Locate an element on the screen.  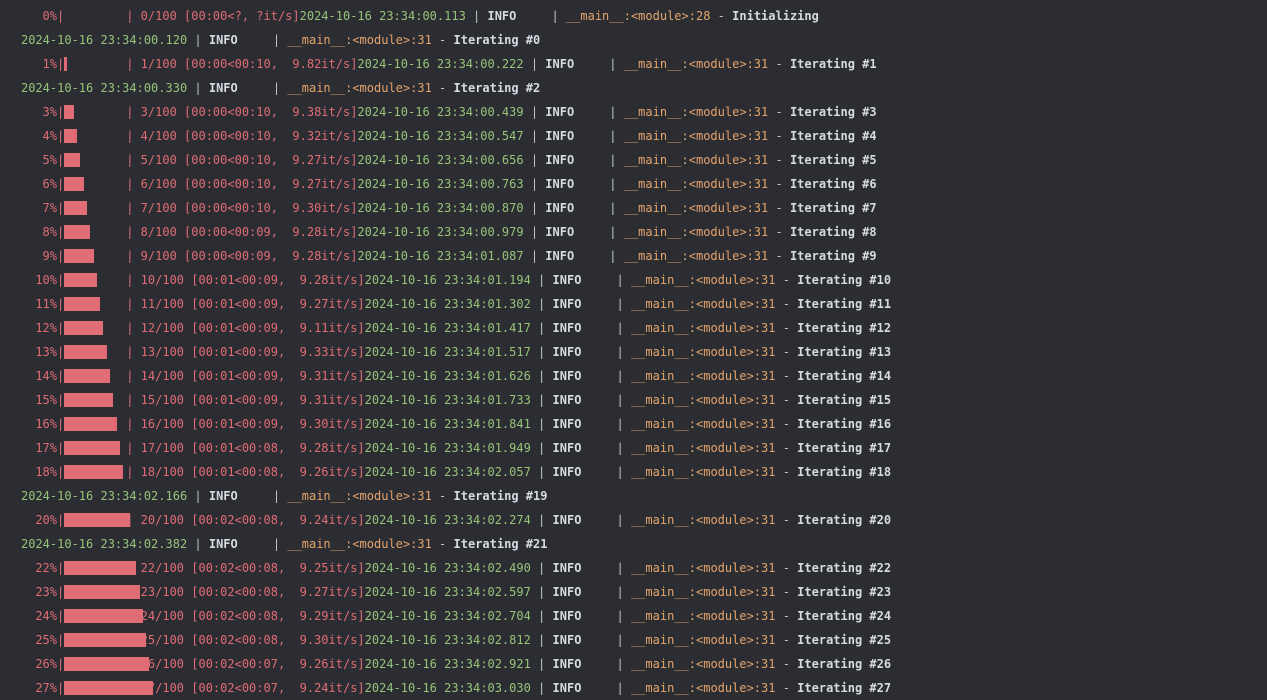
progress-counter: | 18/100 [00:01<00:08, 9.26it/s] is located at coordinates (245, 472).